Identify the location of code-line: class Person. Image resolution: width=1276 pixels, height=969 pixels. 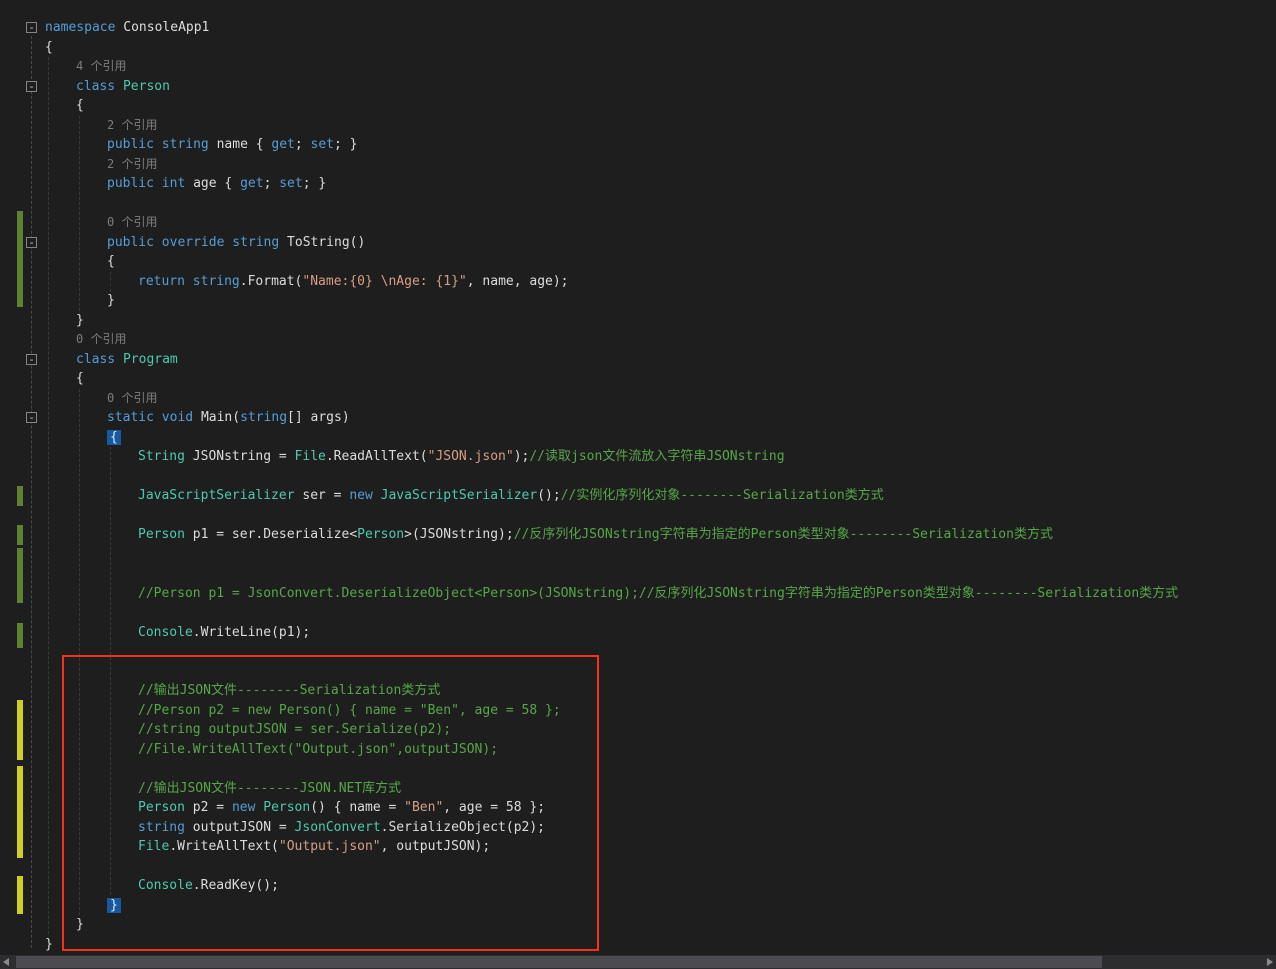
(638, 87).